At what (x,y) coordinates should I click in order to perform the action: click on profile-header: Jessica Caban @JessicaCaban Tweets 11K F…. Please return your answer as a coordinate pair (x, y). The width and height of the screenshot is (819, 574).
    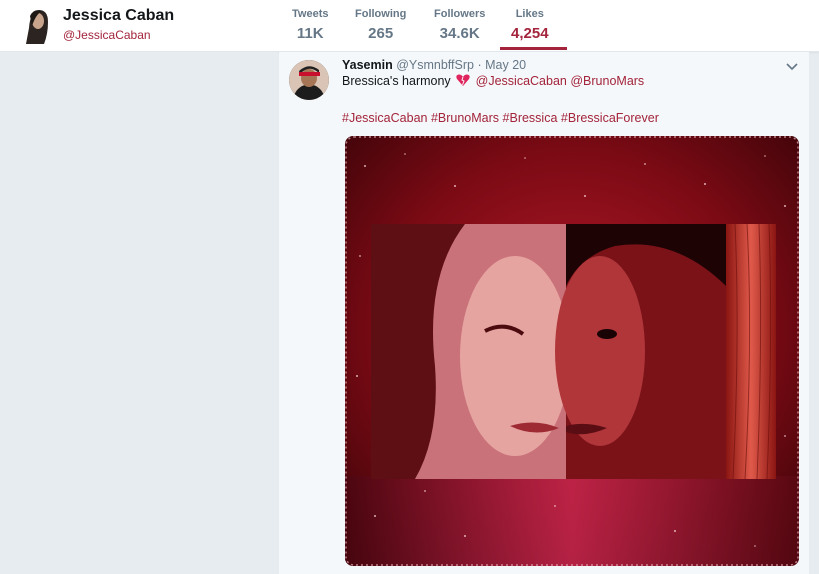
    Looking at the image, I should click on (409, 26).